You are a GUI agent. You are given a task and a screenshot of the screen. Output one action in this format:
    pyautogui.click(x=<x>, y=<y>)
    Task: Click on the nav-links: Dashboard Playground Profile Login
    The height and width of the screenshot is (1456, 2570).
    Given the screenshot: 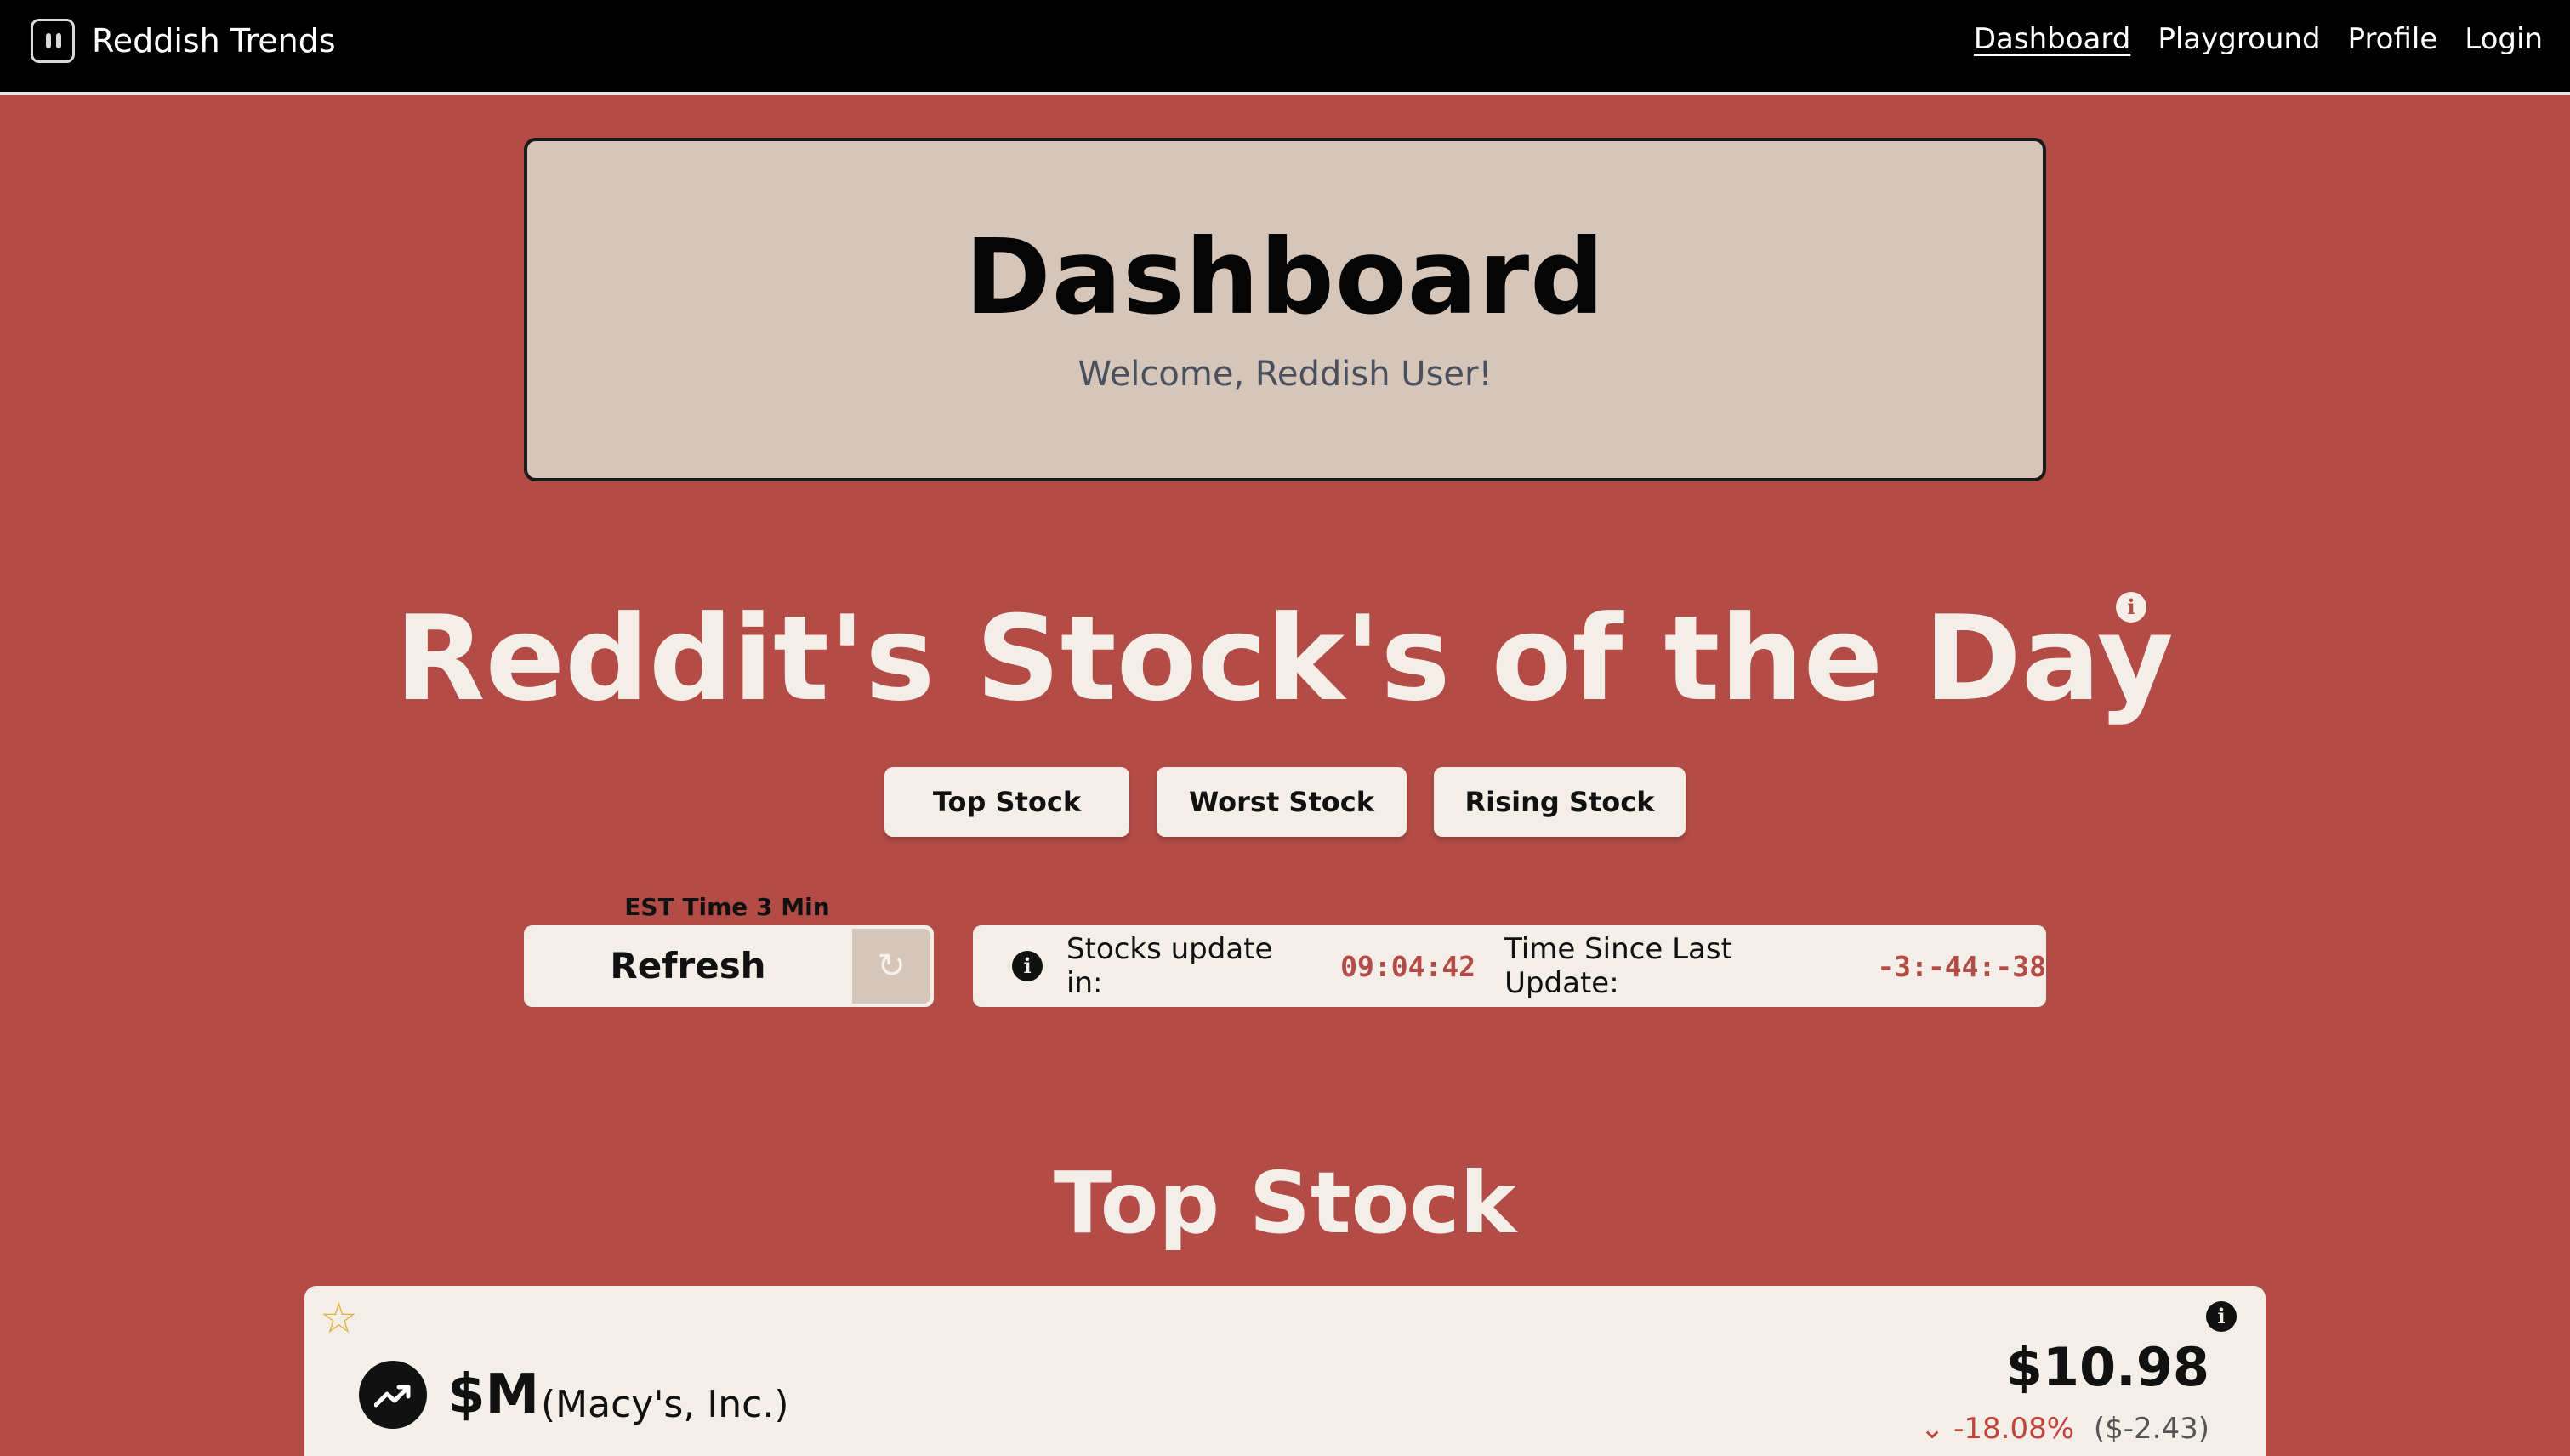 What is the action you would take?
    pyautogui.click(x=2245, y=39)
    